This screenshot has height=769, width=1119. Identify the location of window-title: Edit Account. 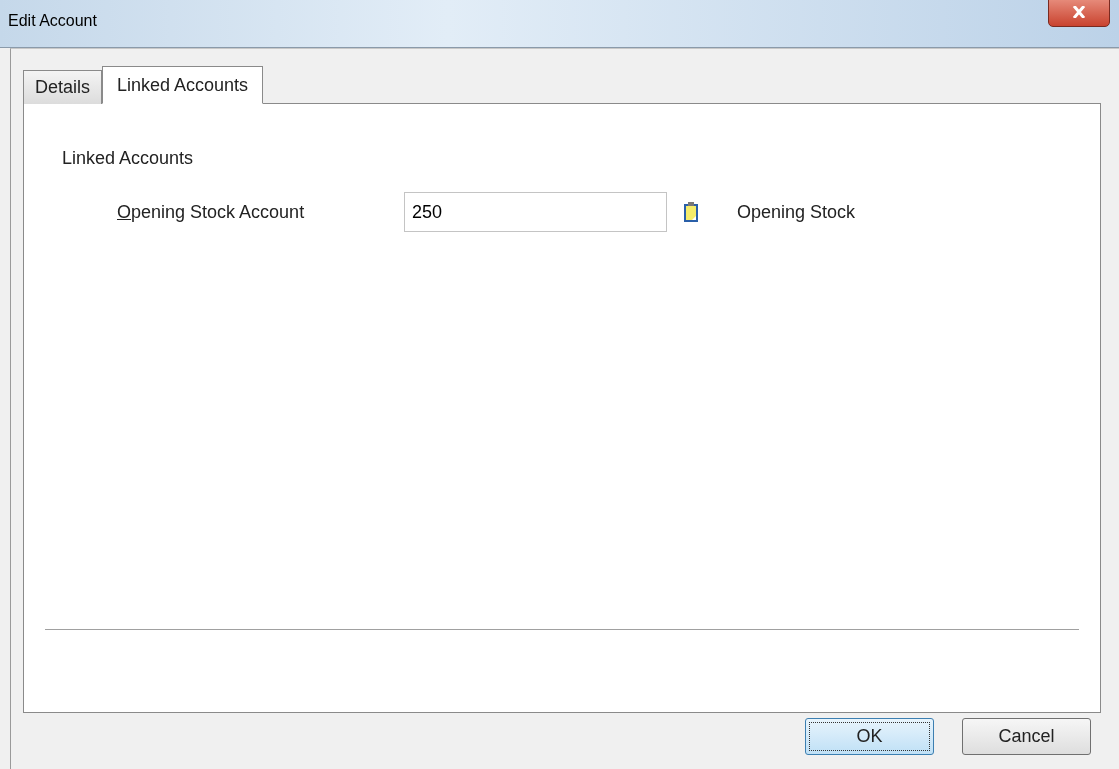
(52, 20).